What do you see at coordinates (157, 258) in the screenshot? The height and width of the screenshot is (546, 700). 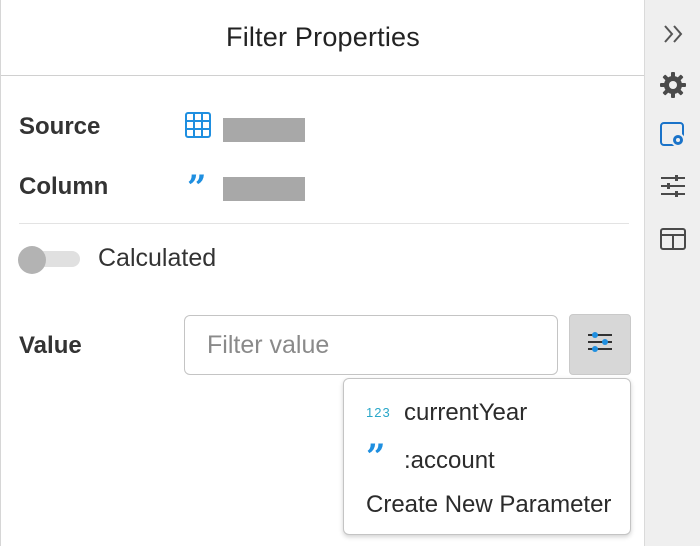 I see `calculated-label: Calculated` at bounding box center [157, 258].